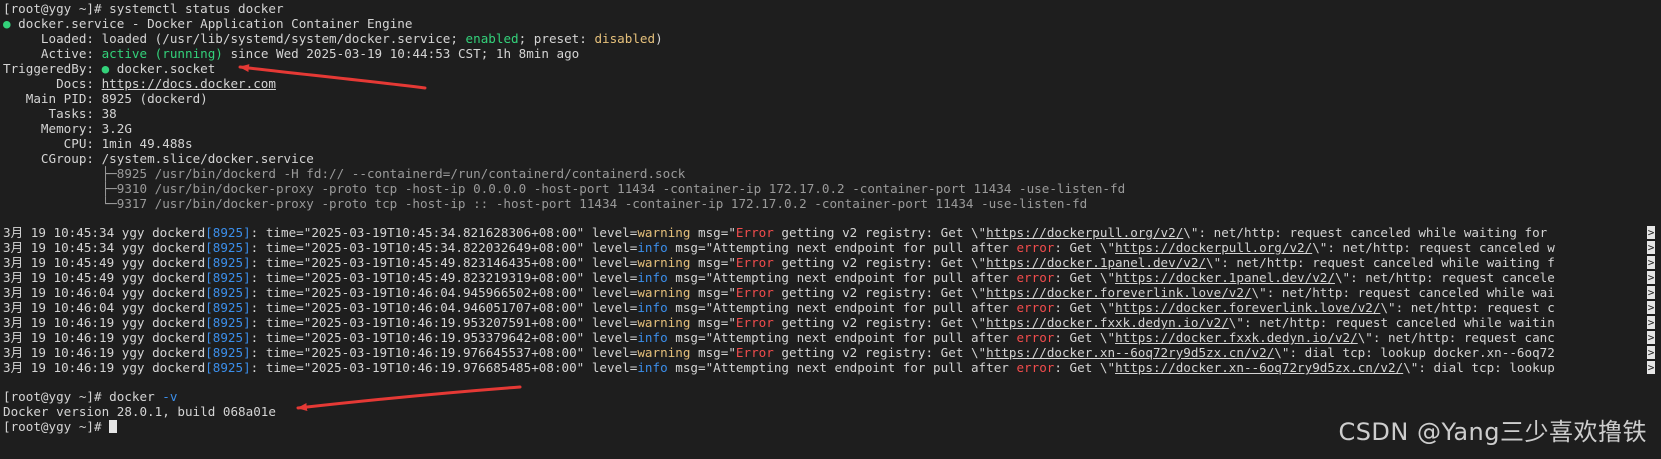 This screenshot has height=459, width=1661. What do you see at coordinates (52, 83) in the screenshot?
I see `docs-label: Docs:` at bounding box center [52, 83].